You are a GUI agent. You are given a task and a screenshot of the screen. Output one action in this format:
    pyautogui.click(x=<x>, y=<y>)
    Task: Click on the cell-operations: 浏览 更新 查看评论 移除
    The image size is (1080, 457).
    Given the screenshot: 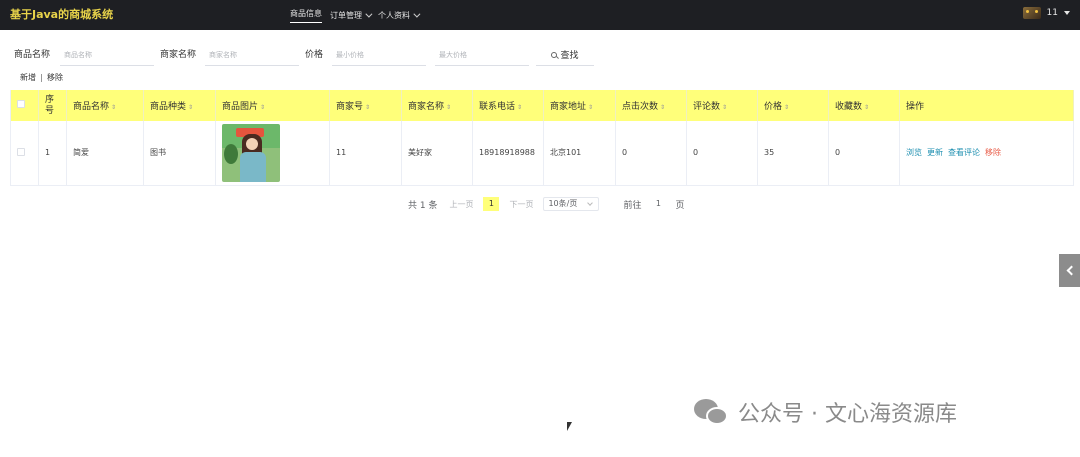 What is the action you would take?
    pyautogui.click(x=986, y=153)
    